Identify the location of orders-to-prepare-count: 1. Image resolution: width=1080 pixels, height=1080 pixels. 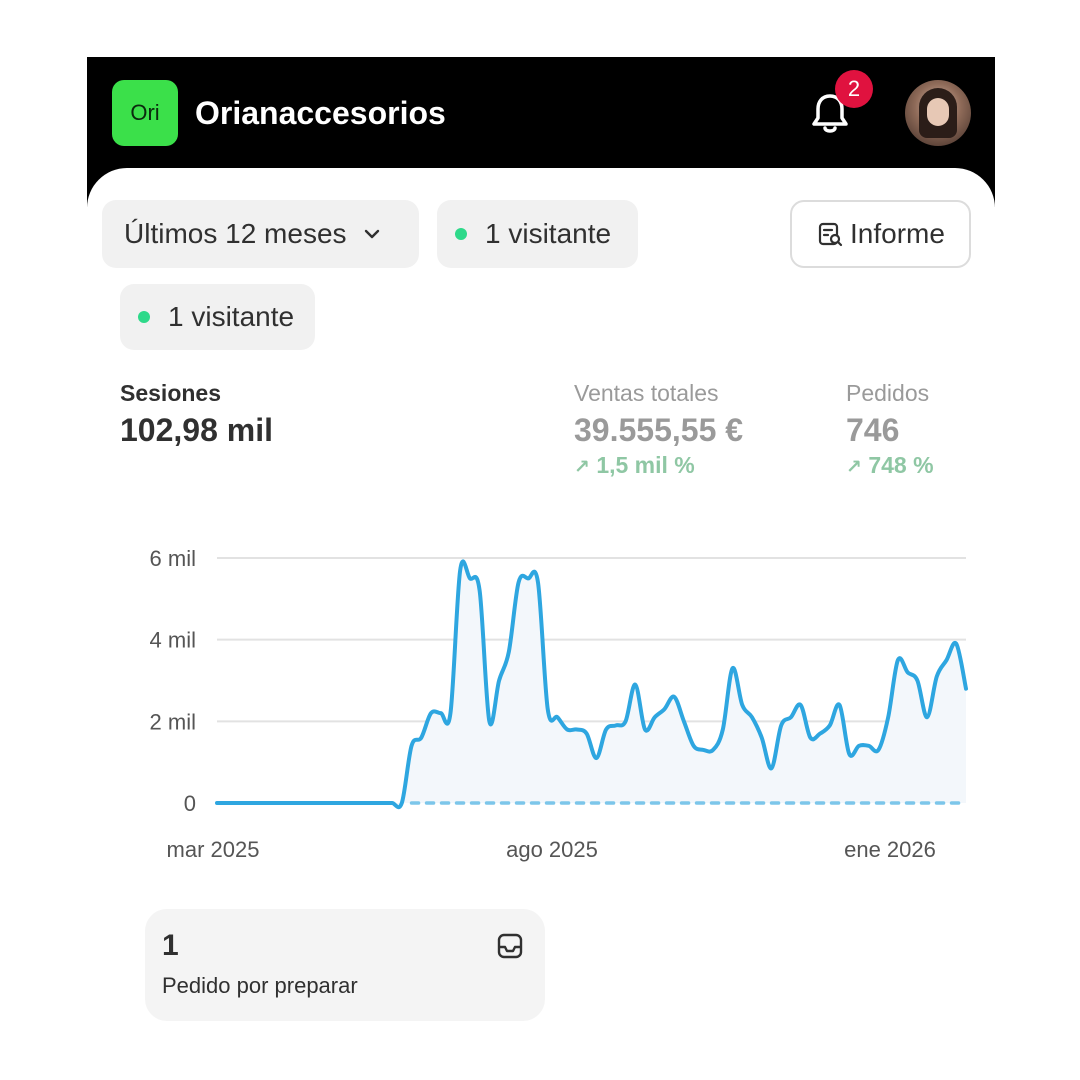
(170, 945).